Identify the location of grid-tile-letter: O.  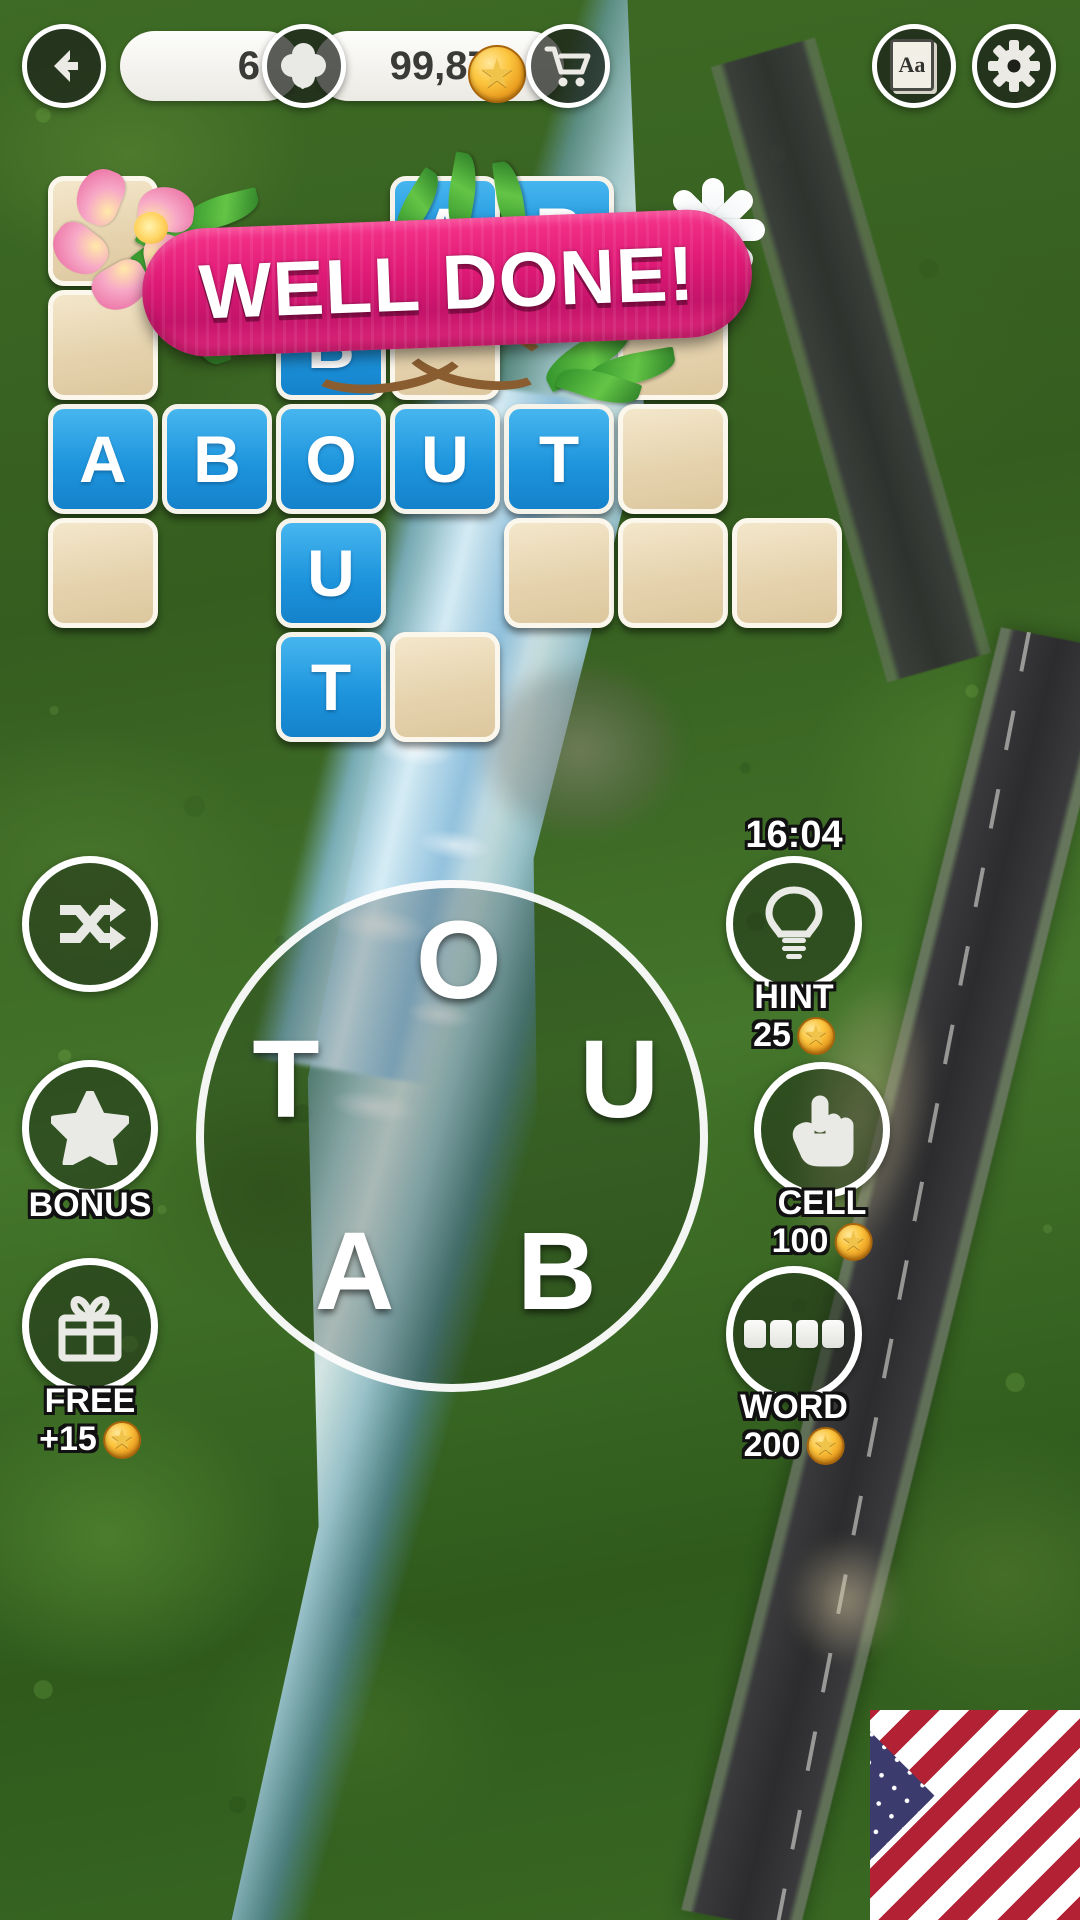
(331, 459).